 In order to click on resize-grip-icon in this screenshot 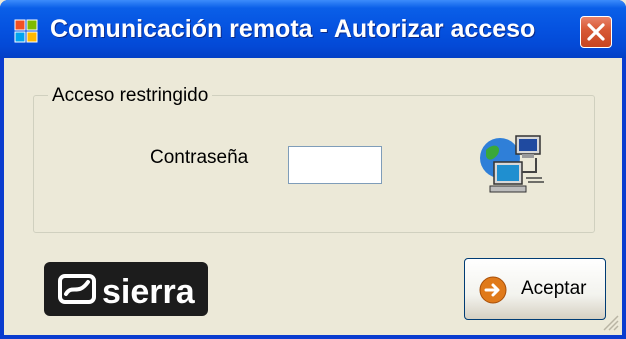, I will do `click(610, 322)`.